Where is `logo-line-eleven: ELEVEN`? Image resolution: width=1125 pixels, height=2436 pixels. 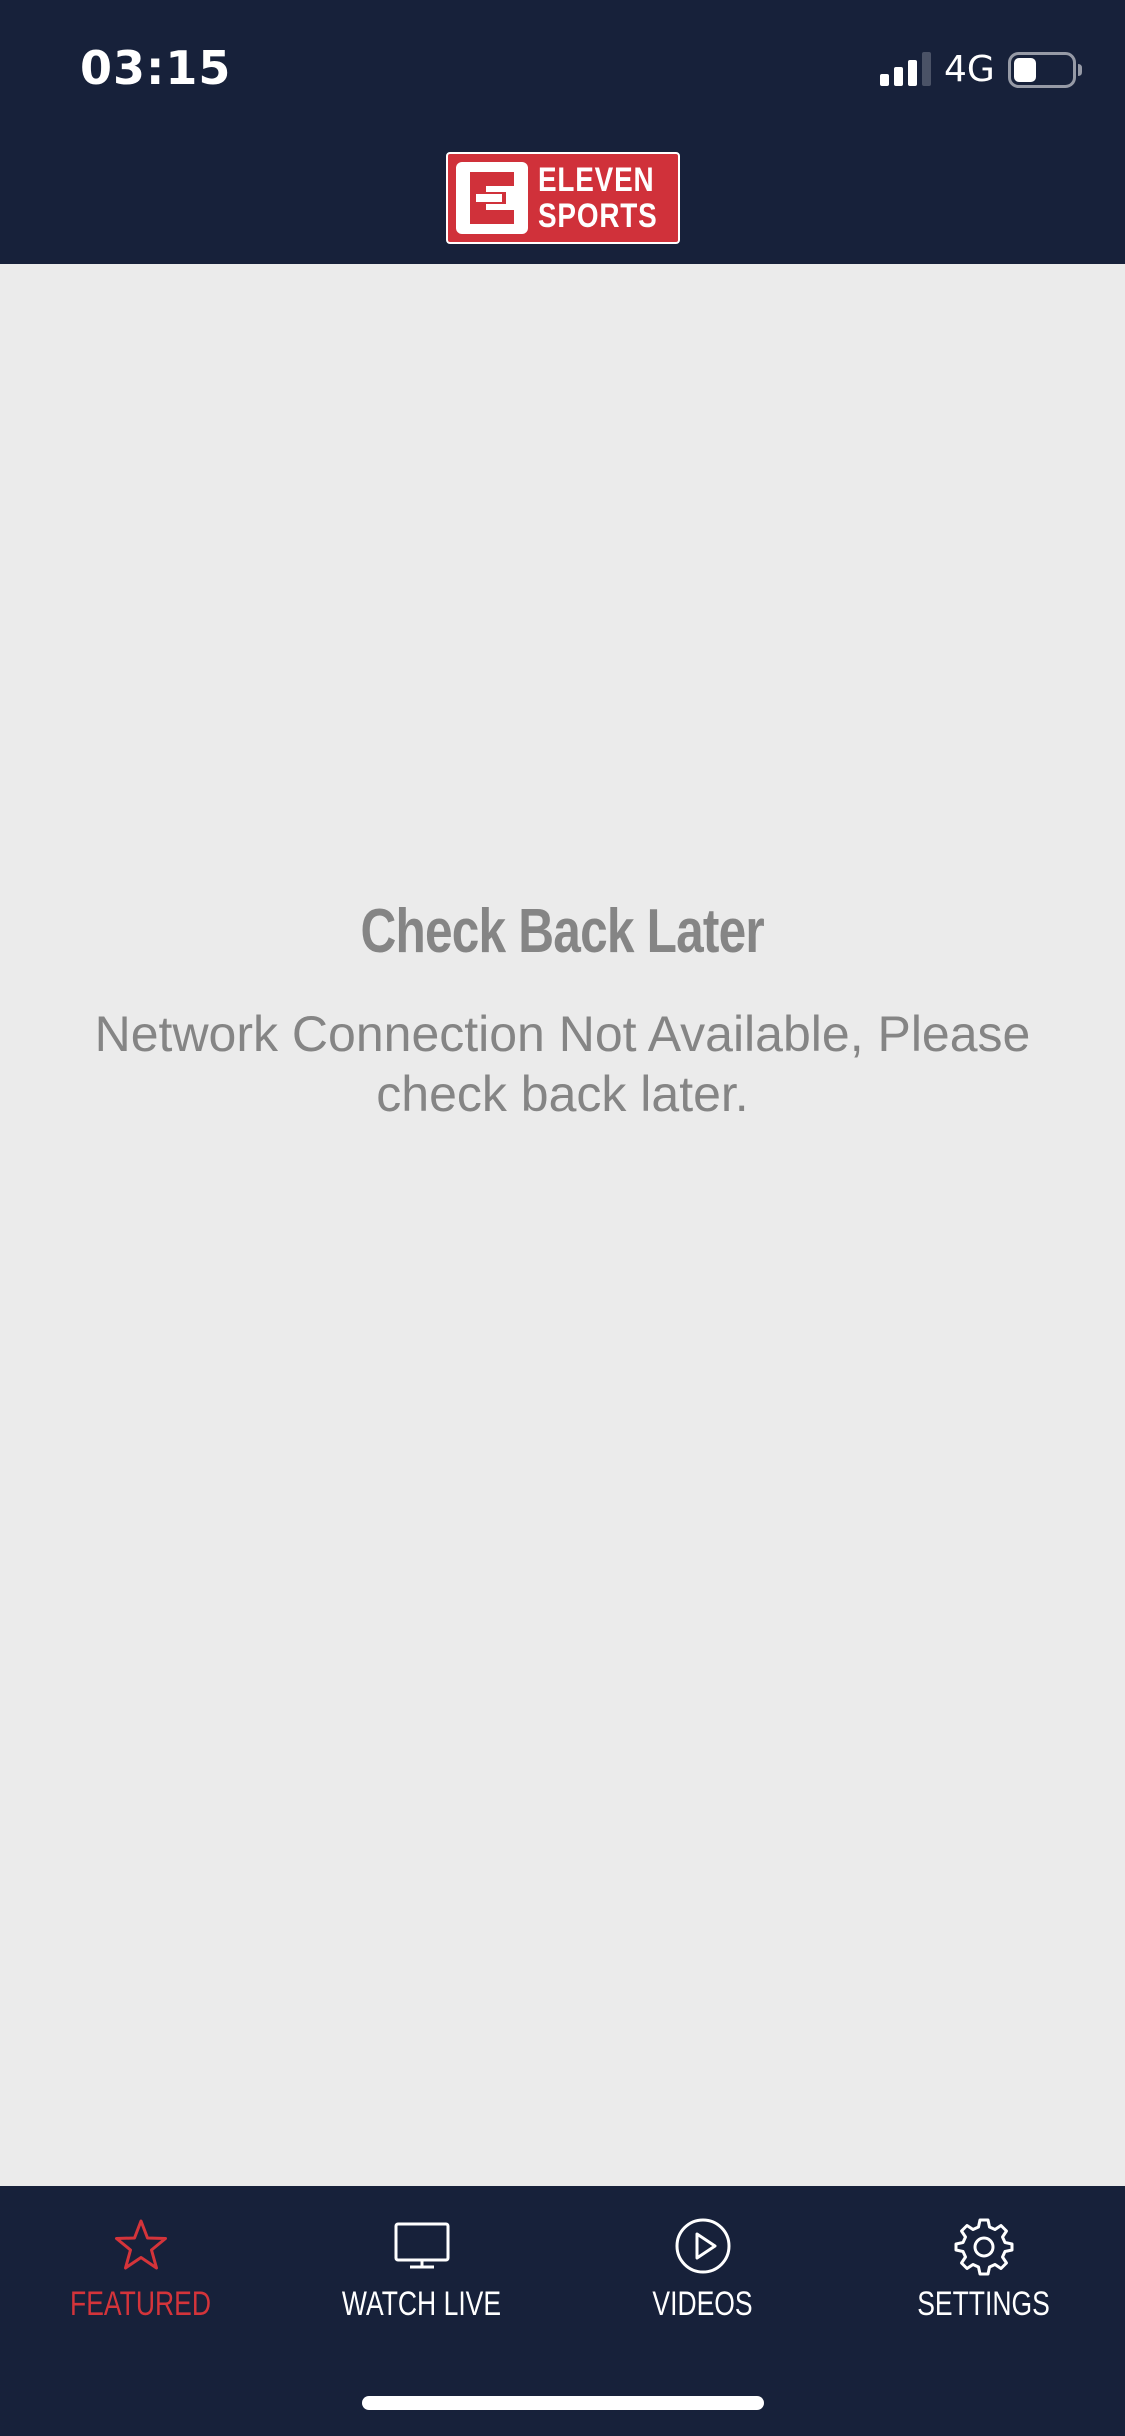
logo-line-eleven: ELEVEN is located at coordinates (596, 180).